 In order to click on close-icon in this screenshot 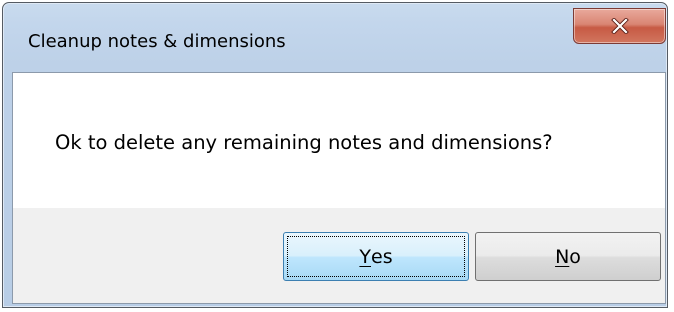, I will do `click(619, 26)`.